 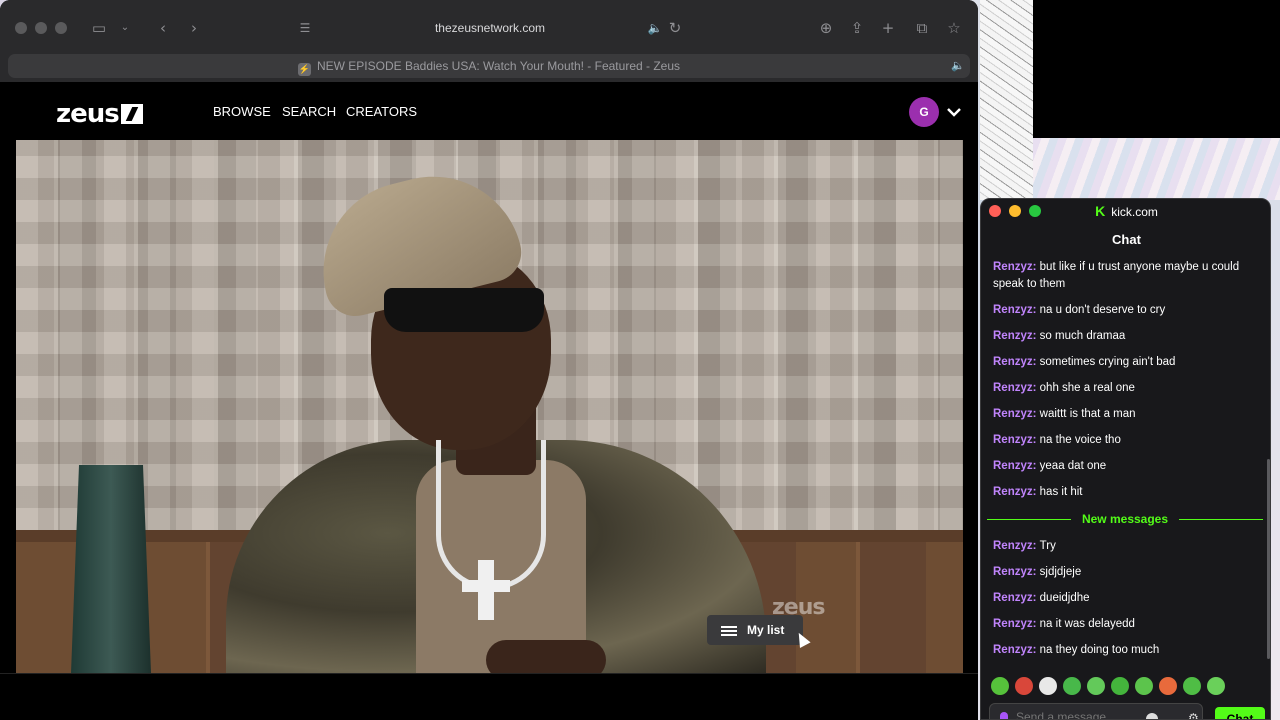 I want to click on back-icon: ‹, so click(x=163, y=28).